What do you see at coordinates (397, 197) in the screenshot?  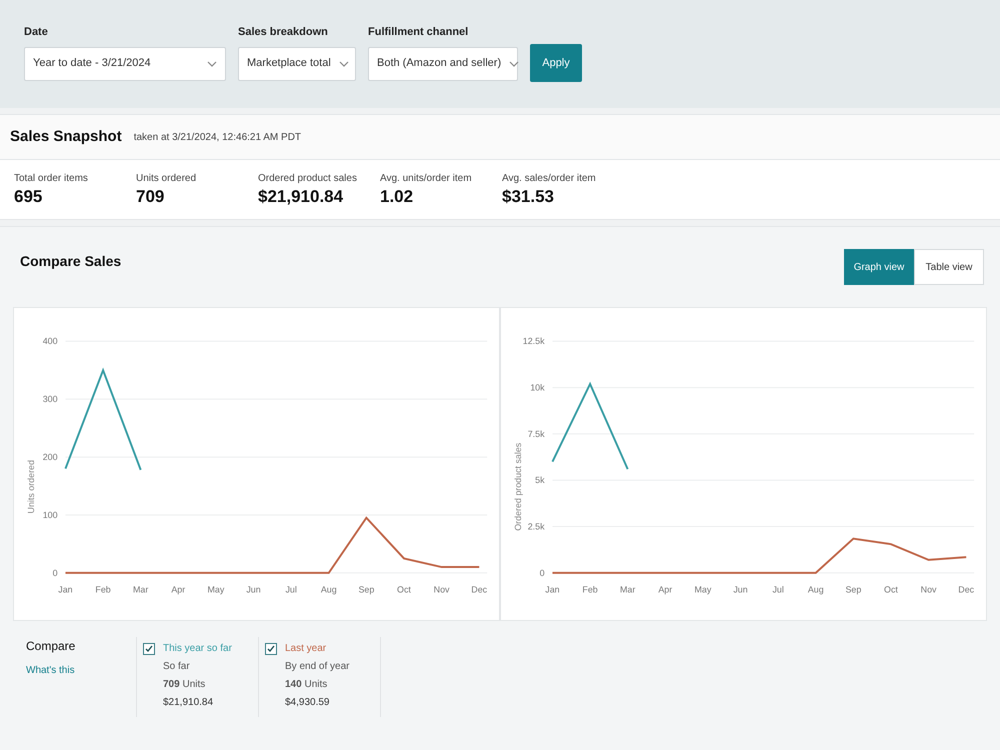 I see `metric-value: 1.02` at bounding box center [397, 197].